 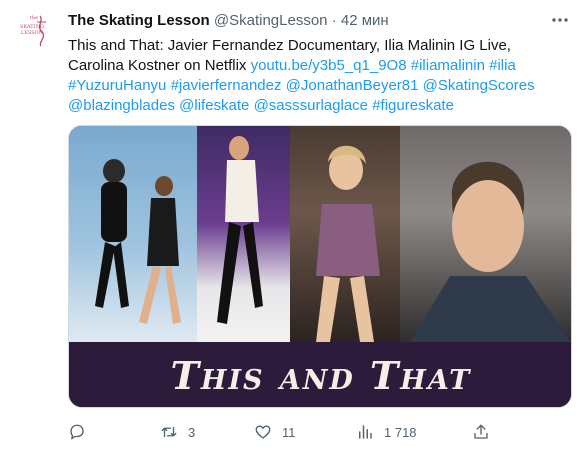 What do you see at coordinates (329, 65) in the screenshot?
I see `link-youtube: youtu.be/y3b5_q1_9O8` at bounding box center [329, 65].